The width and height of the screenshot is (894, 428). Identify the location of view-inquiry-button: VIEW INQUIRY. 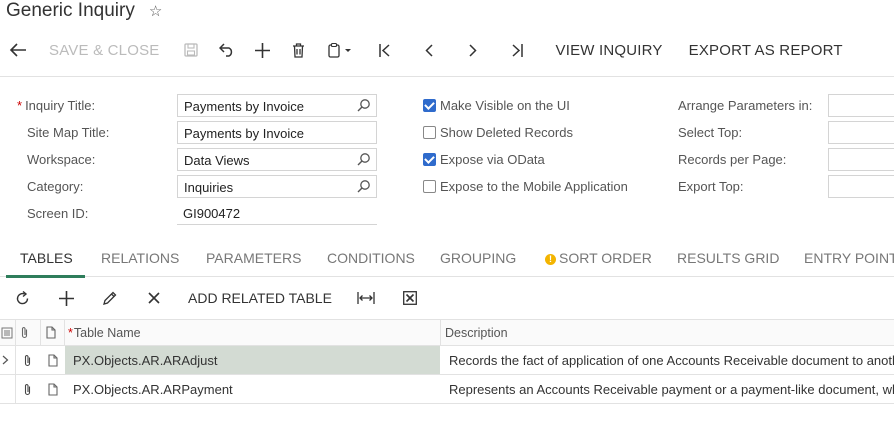
(609, 50).